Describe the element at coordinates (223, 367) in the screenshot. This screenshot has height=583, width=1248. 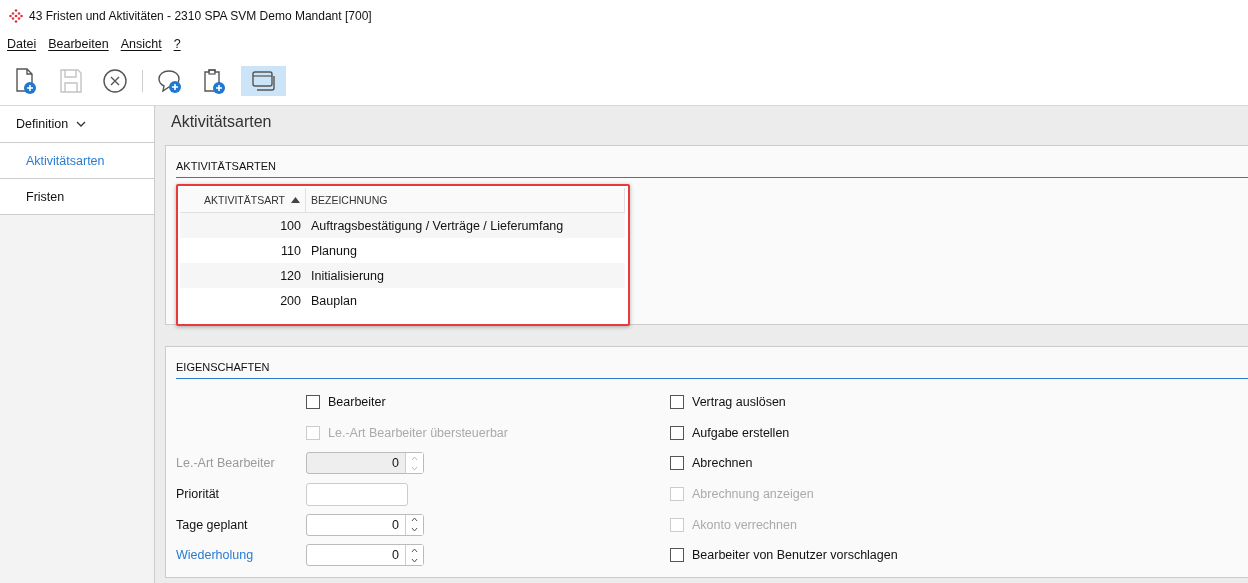
I see `panel-title: EIGENSCHAFTEN` at that location.